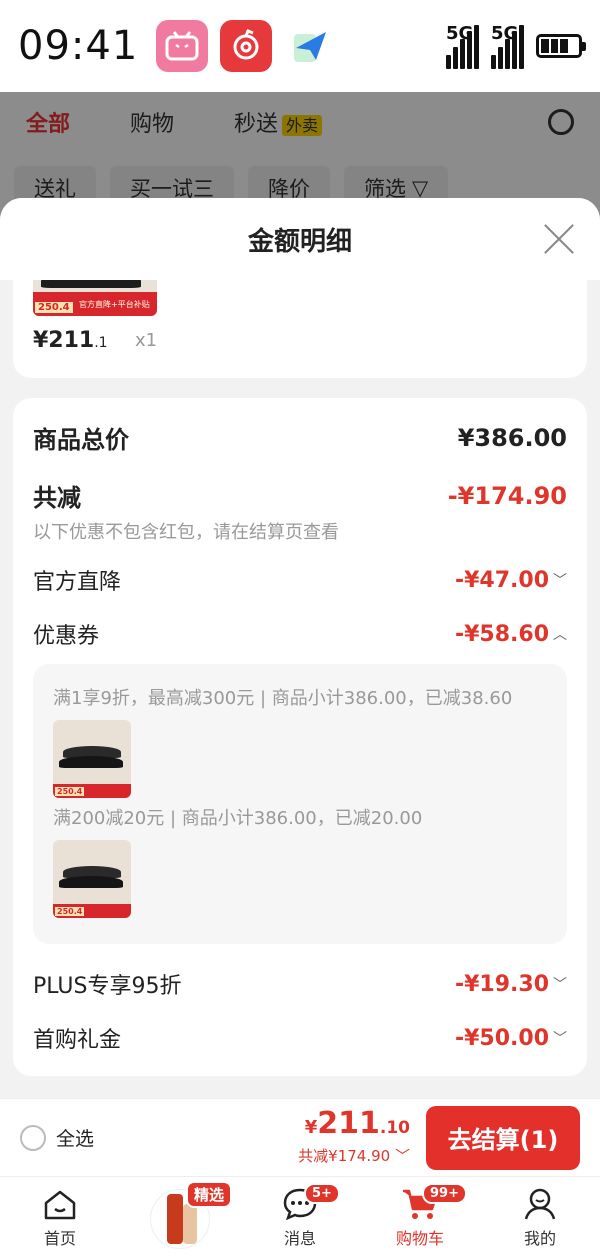  I want to click on product-price: ¥211.1, so click(70, 340).